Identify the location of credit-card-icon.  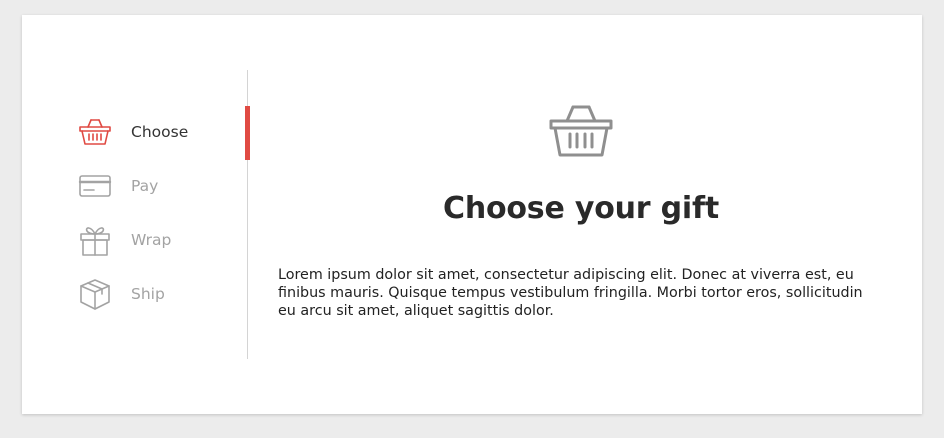
(95, 186).